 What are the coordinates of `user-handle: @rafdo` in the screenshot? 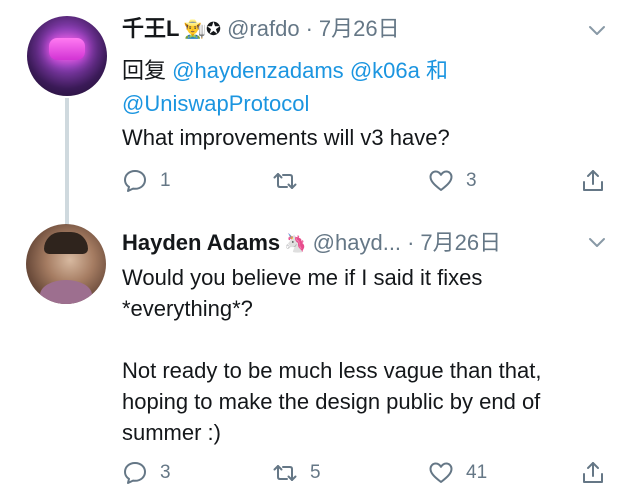 It's located at (263, 28).